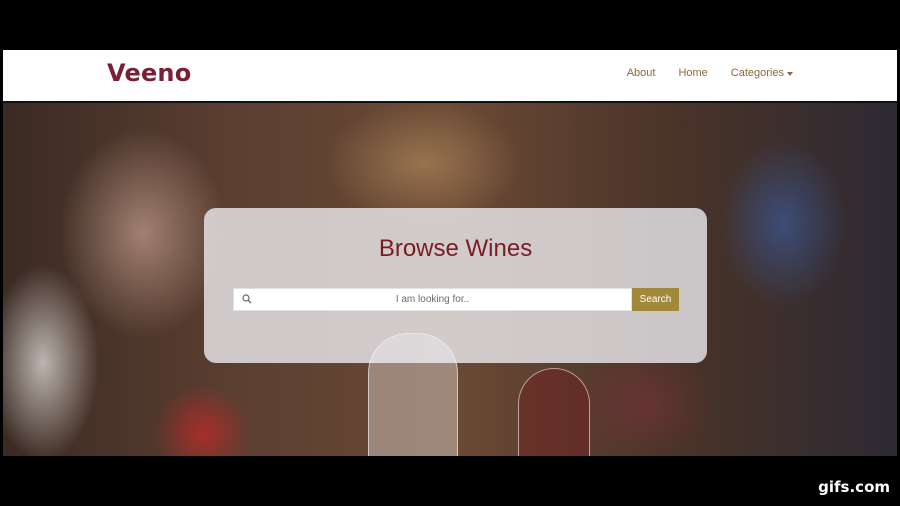 This screenshot has height=506, width=900. What do you see at coordinates (757, 73) in the screenshot?
I see `nav-link-label: Categories` at bounding box center [757, 73].